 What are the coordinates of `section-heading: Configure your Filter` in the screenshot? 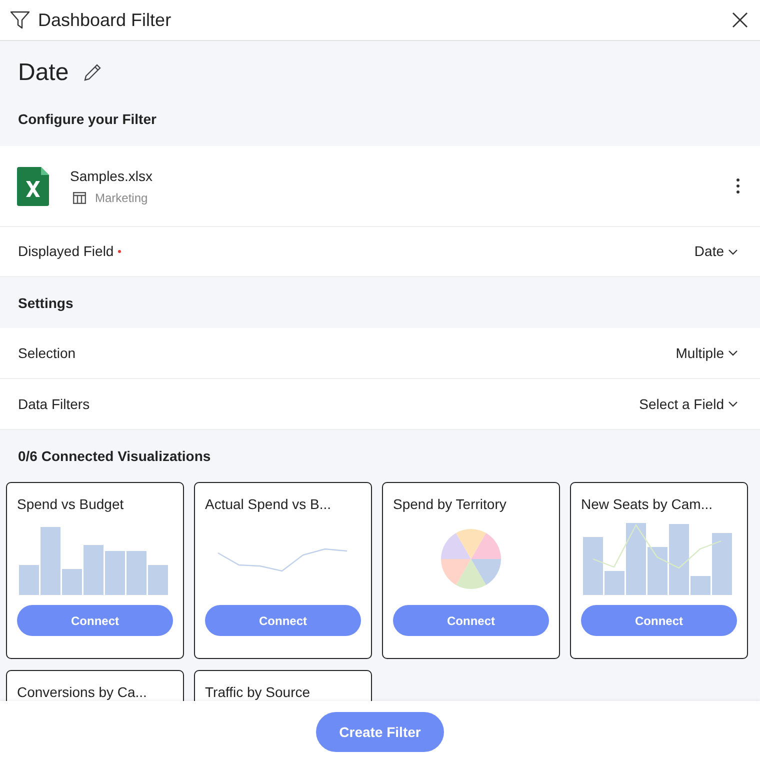 It's located at (87, 119).